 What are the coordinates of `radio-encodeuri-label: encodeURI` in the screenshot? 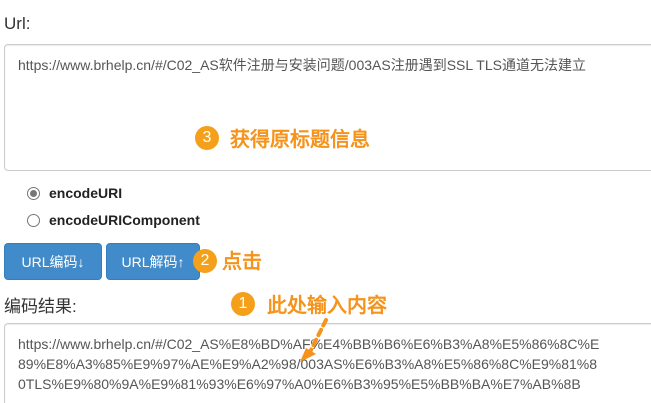 It's located at (86, 193).